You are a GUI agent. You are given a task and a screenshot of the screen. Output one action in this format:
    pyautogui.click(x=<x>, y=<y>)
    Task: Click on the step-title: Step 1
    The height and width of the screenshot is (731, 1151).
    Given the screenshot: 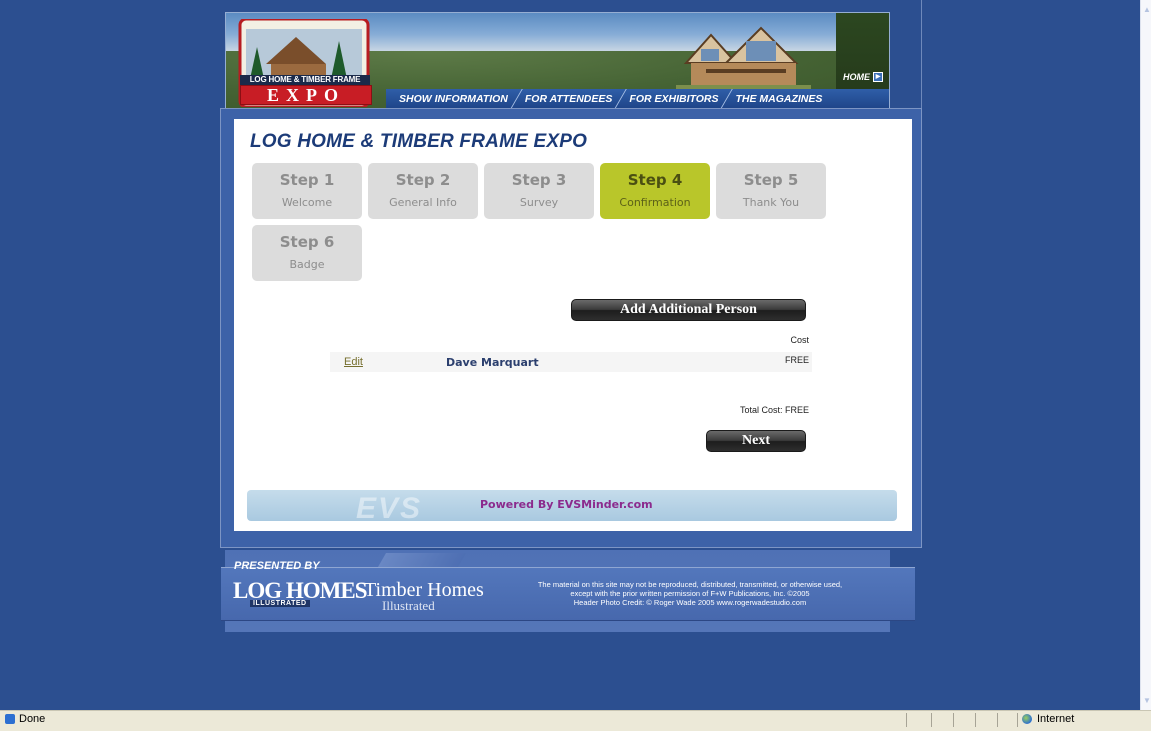 What is the action you would take?
    pyautogui.click(x=307, y=180)
    